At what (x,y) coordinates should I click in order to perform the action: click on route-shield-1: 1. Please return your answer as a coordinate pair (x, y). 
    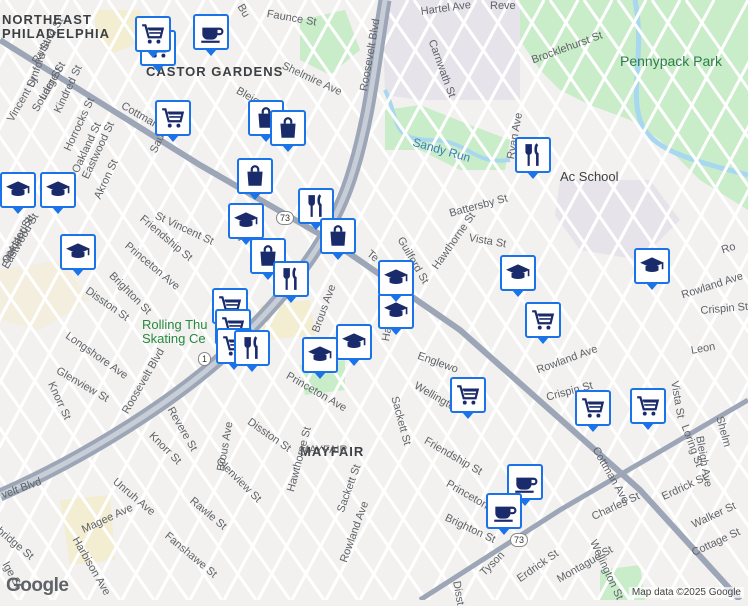
    Looking at the image, I should click on (205, 359).